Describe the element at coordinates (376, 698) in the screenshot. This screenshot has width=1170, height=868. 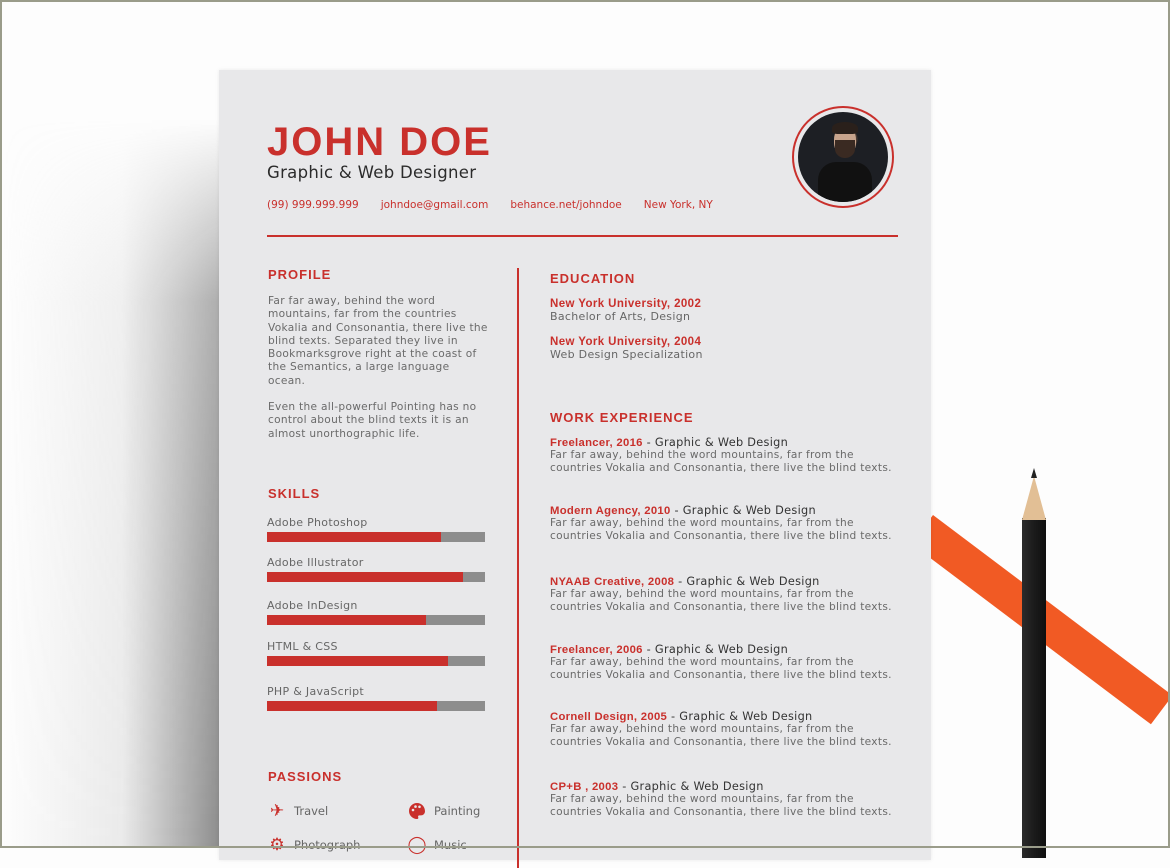
I see `skill-item: PHP & JavaScript` at that location.